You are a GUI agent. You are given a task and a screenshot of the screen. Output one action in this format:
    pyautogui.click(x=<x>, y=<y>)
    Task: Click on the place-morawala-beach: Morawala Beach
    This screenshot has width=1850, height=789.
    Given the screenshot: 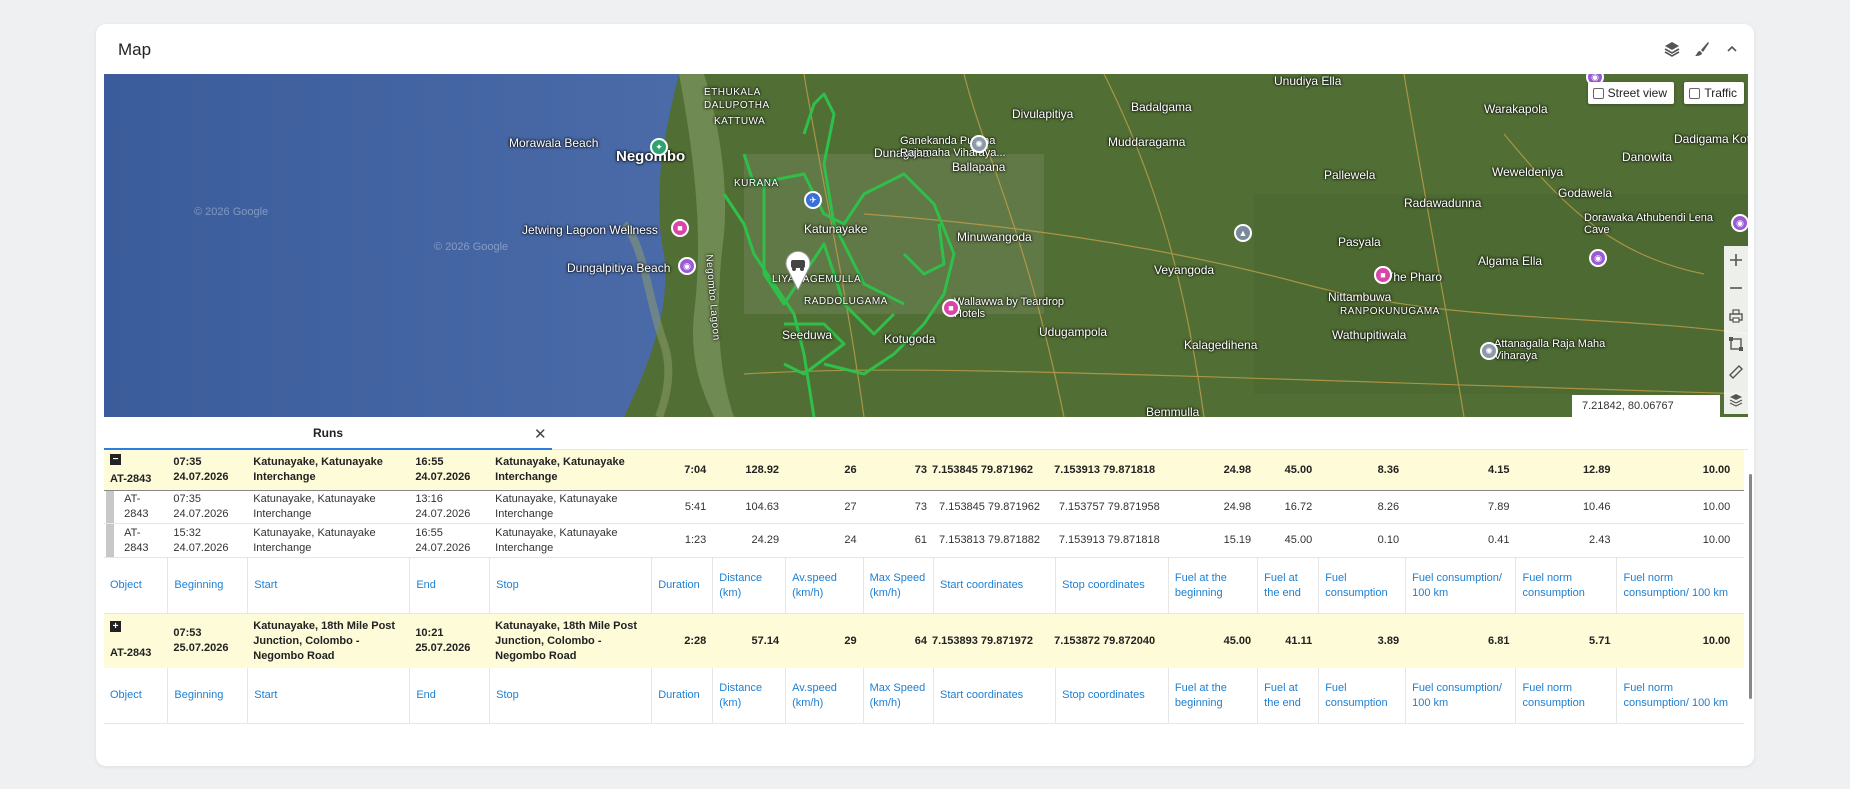 What is the action you would take?
    pyautogui.click(x=554, y=143)
    